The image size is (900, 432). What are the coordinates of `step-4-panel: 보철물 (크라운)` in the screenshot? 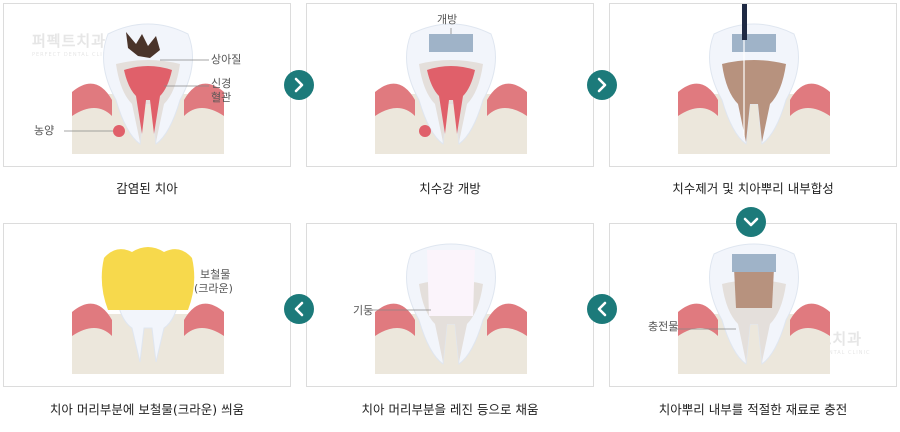 It's located at (147, 305).